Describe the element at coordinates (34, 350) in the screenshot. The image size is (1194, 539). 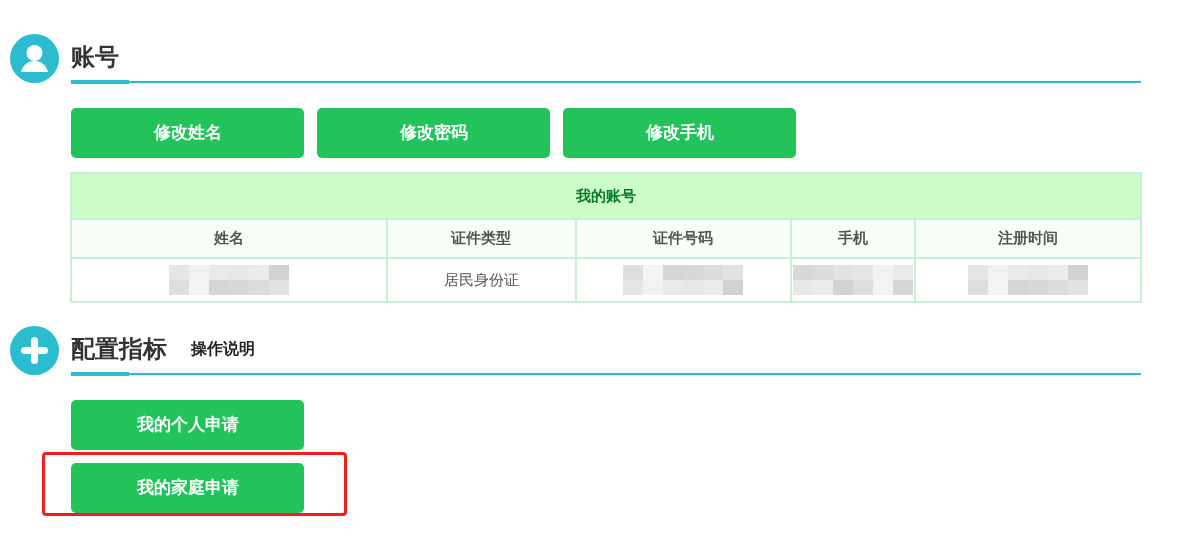
I see `plus-icon` at that location.